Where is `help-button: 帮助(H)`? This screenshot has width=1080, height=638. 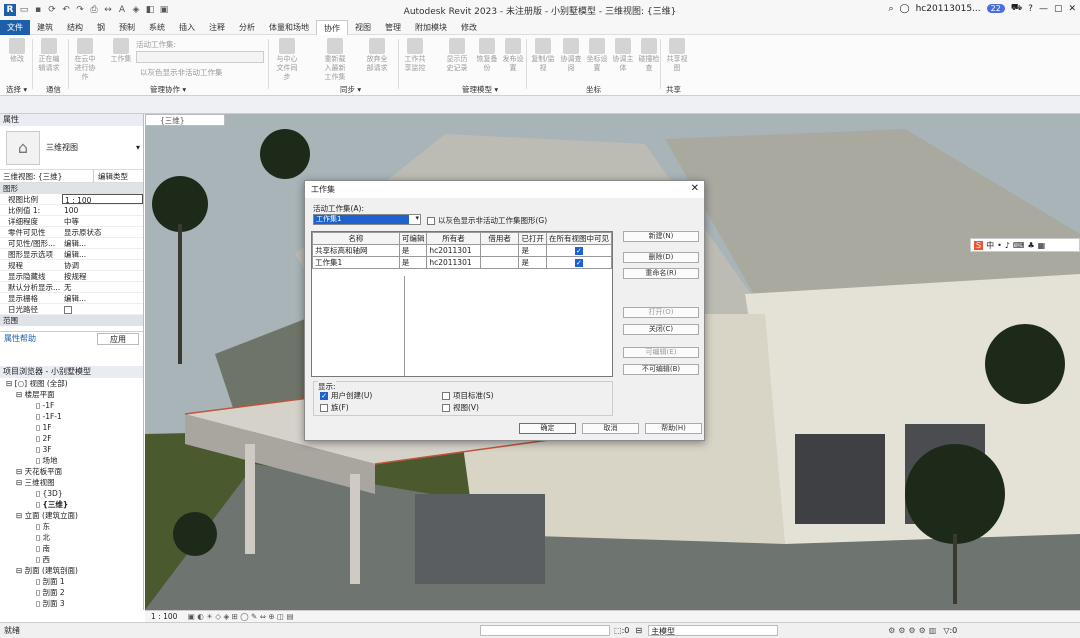 help-button: 帮助(H) is located at coordinates (673, 428).